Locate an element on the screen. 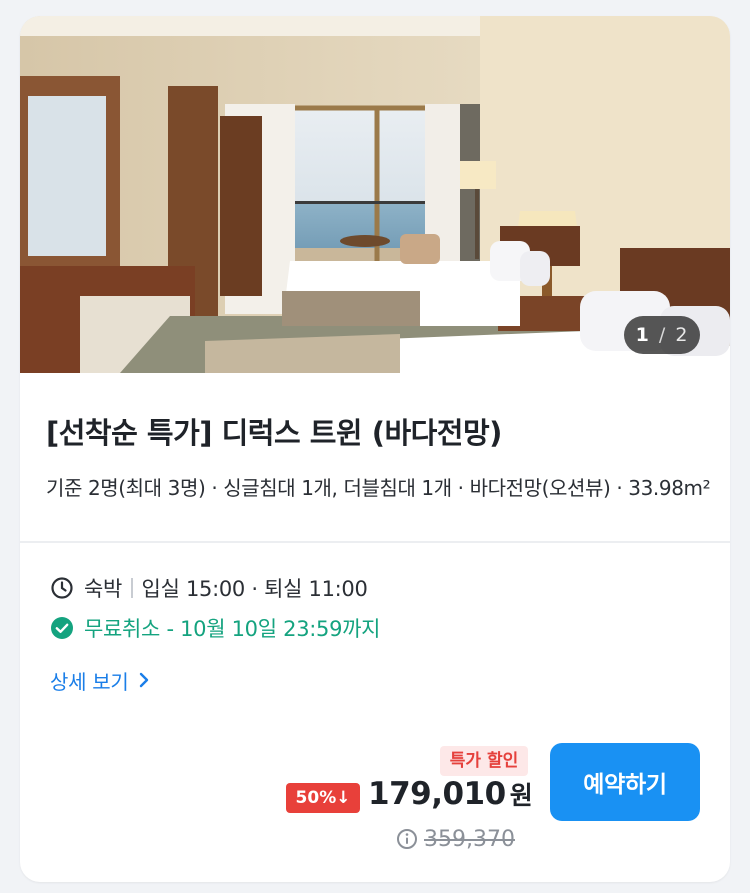  original-price-value: 359,370 is located at coordinates (469, 839).